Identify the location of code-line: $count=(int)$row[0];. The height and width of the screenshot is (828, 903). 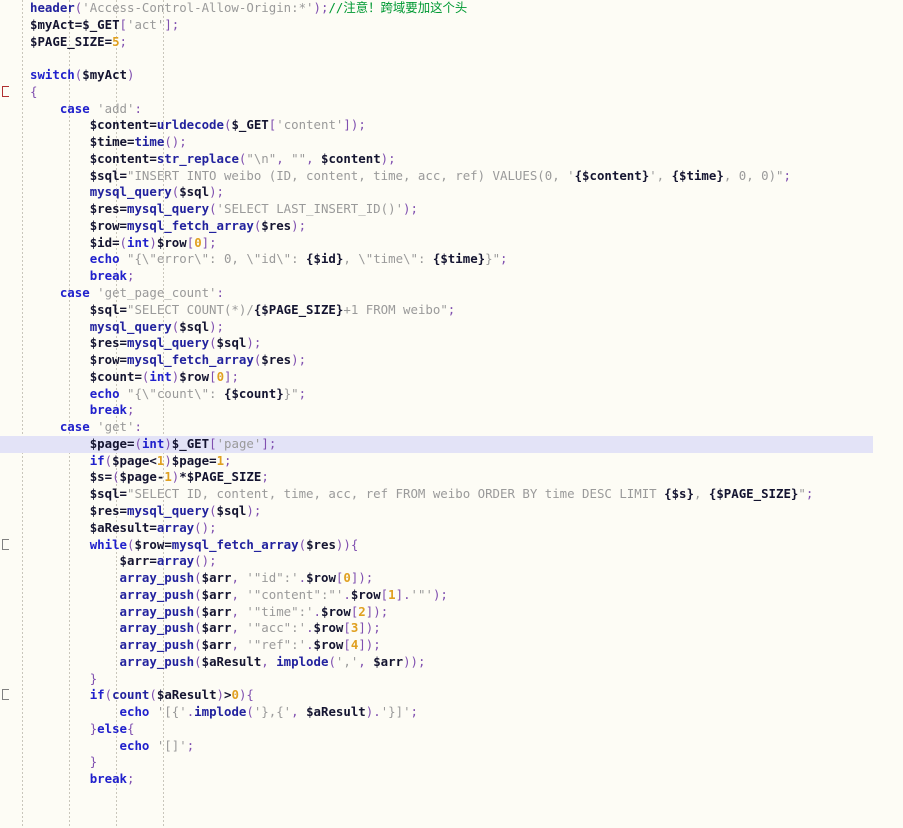
(451, 377).